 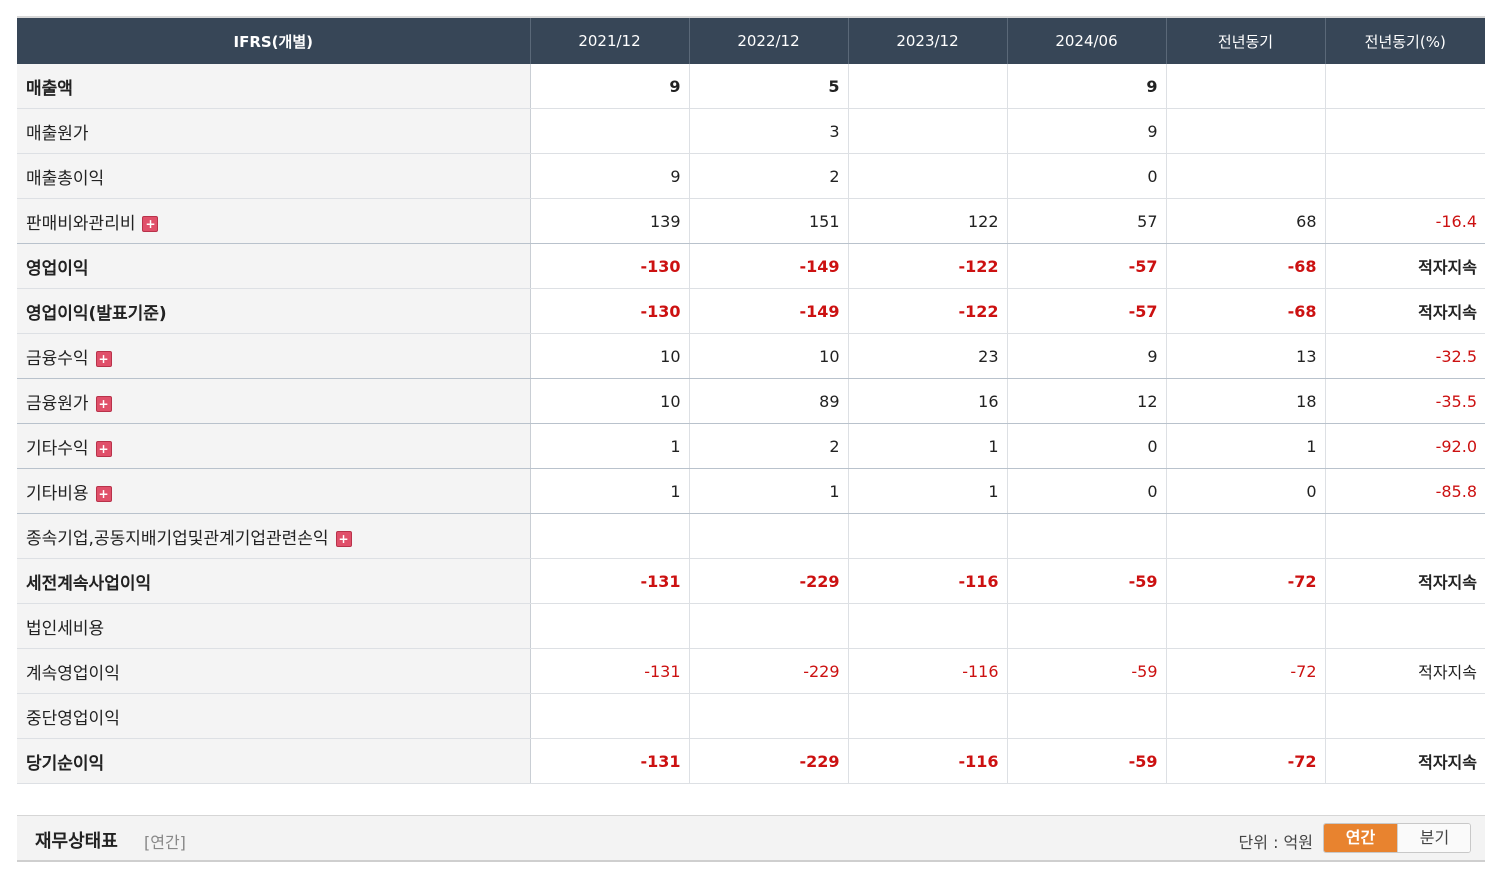 What do you see at coordinates (610, 581) in the screenshot?
I see `value-cell: -131` at bounding box center [610, 581].